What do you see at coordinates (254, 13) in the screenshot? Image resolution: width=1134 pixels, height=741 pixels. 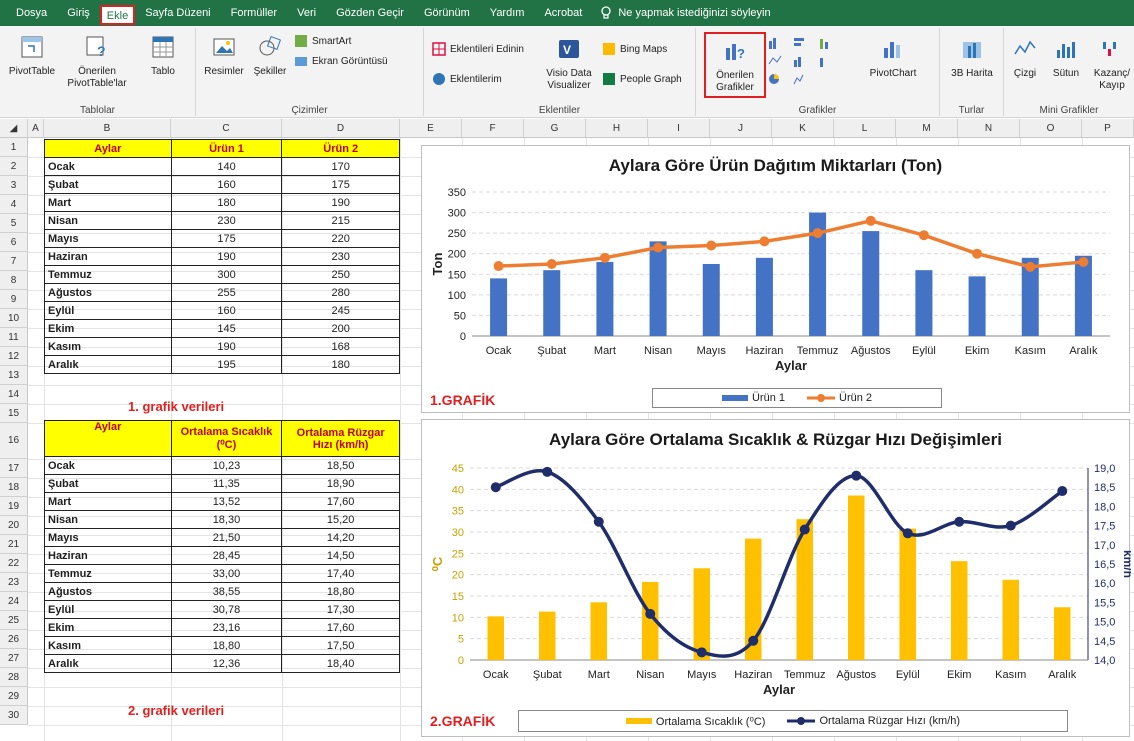 I see `tab-formulas: Formüller` at bounding box center [254, 13].